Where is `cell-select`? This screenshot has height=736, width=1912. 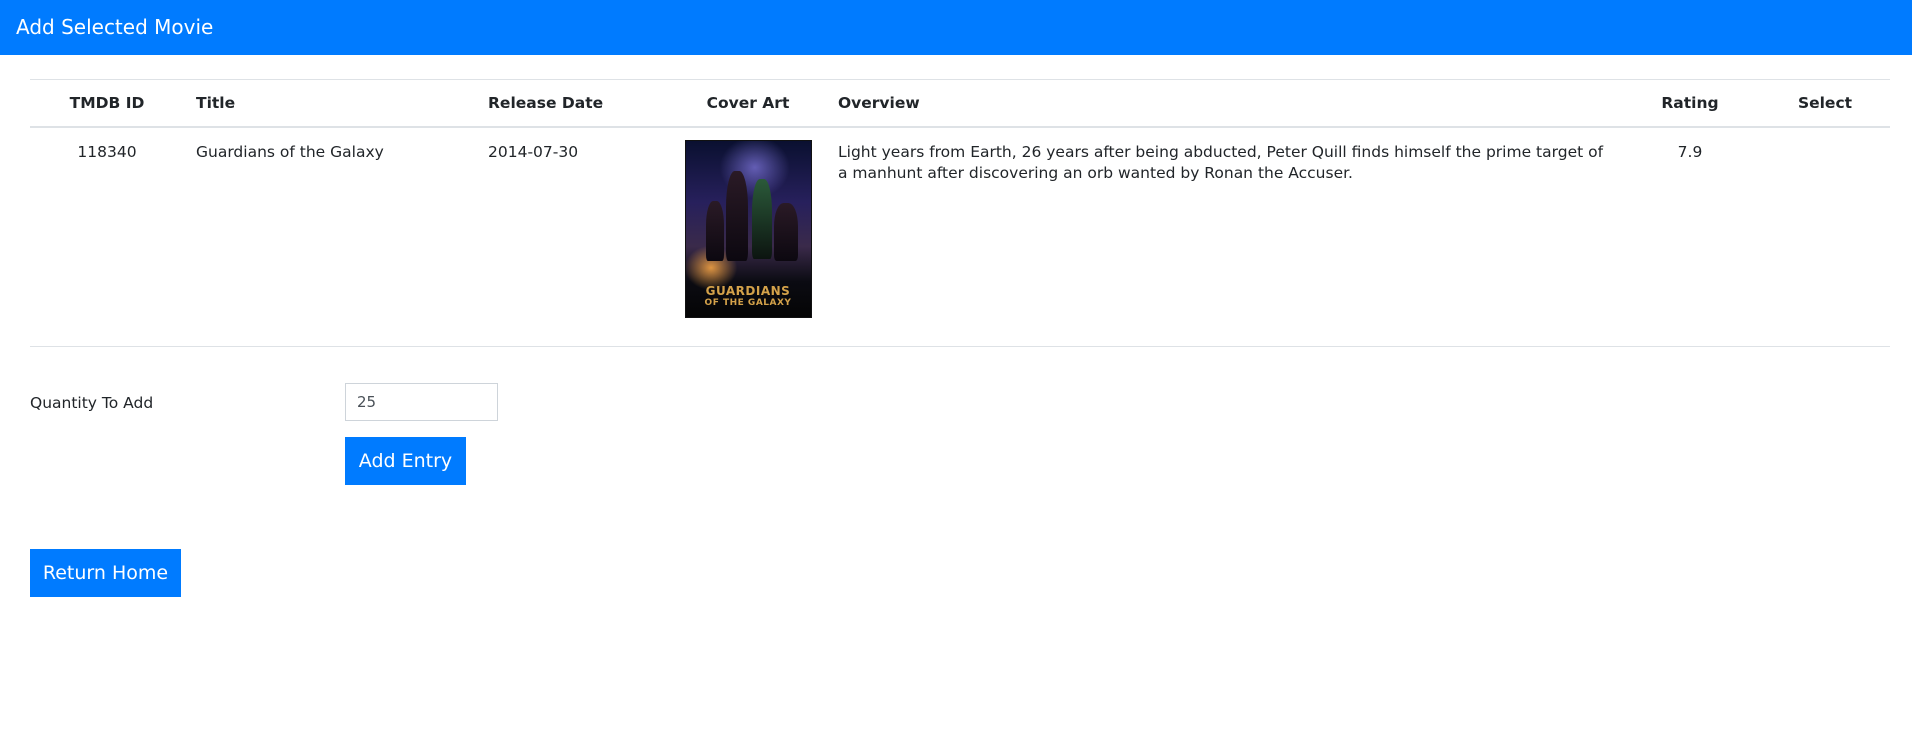 cell-select is located at coordinates (1825, 237).